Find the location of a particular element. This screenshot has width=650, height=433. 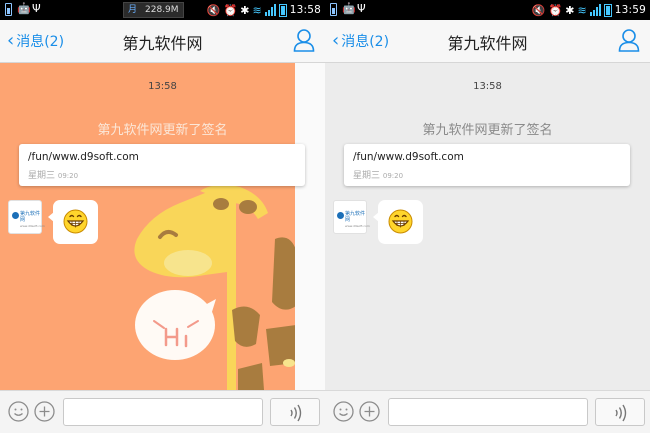

status-right-icons: 🔇 ⏰ ✱ ≋ 13:59 is located at coordinates (589, 10).